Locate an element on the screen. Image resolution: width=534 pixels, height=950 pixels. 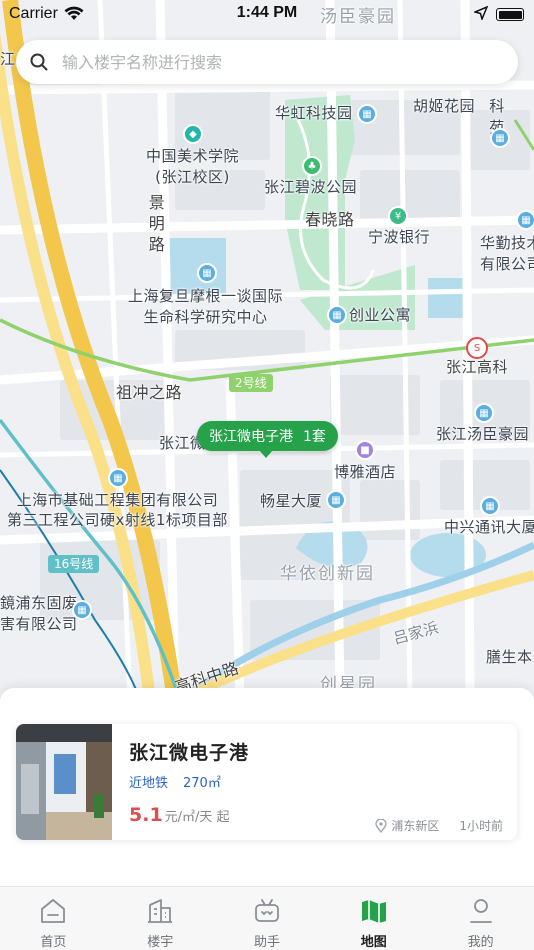
search-bar is located at coordinates (267, 62).